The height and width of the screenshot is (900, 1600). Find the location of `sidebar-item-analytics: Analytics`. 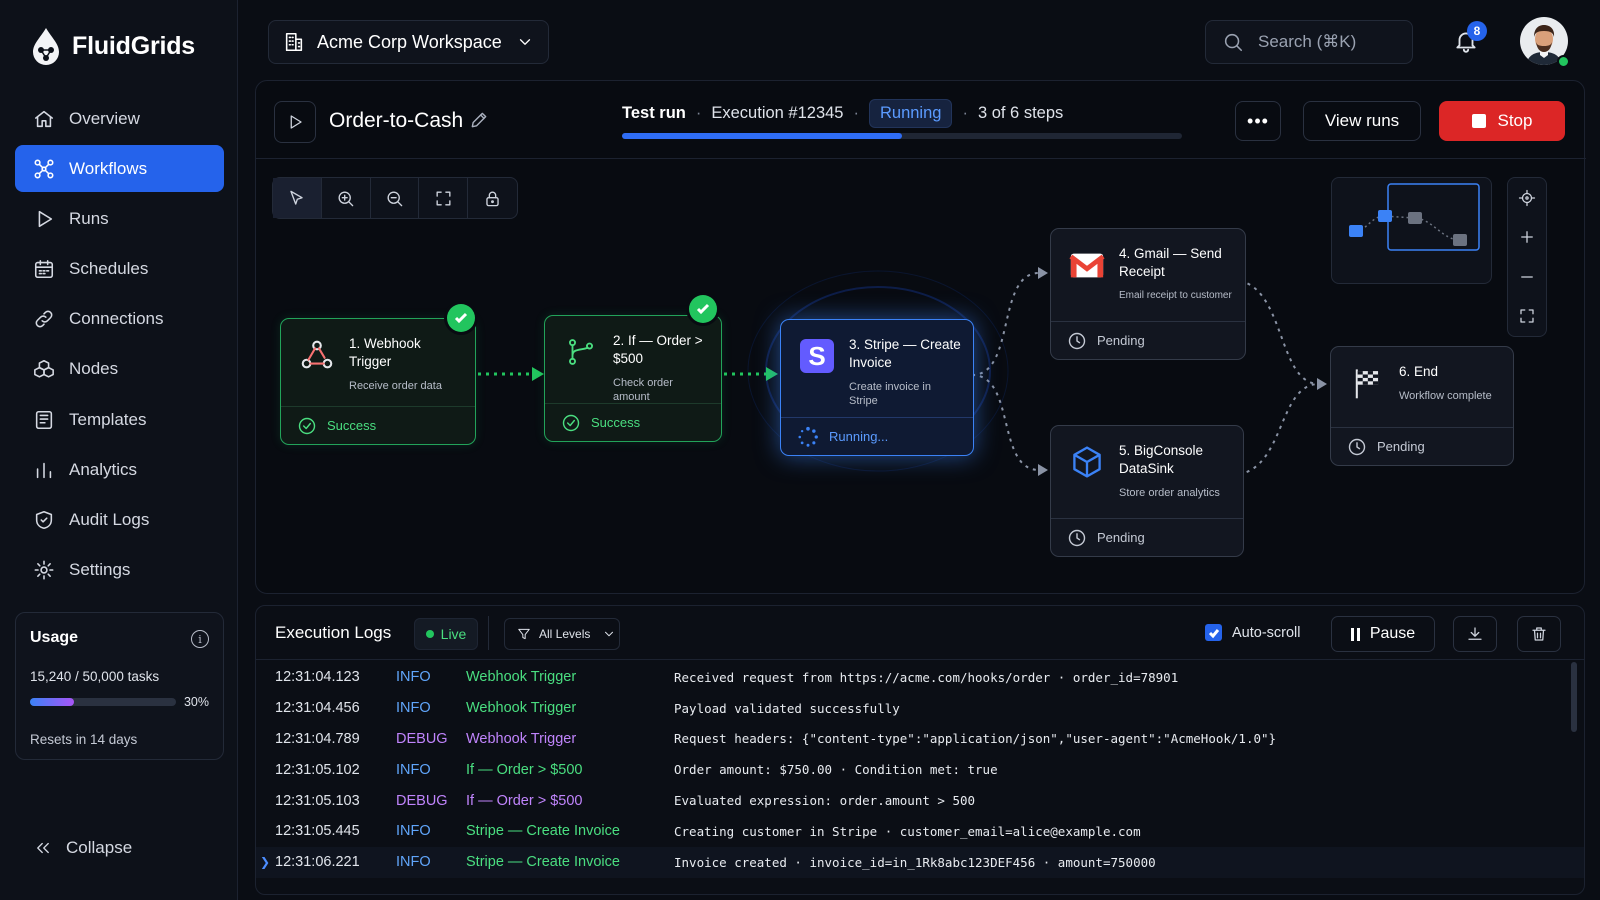

sidebar-item-analytics: Analytics is located at coordinates (119, 469).